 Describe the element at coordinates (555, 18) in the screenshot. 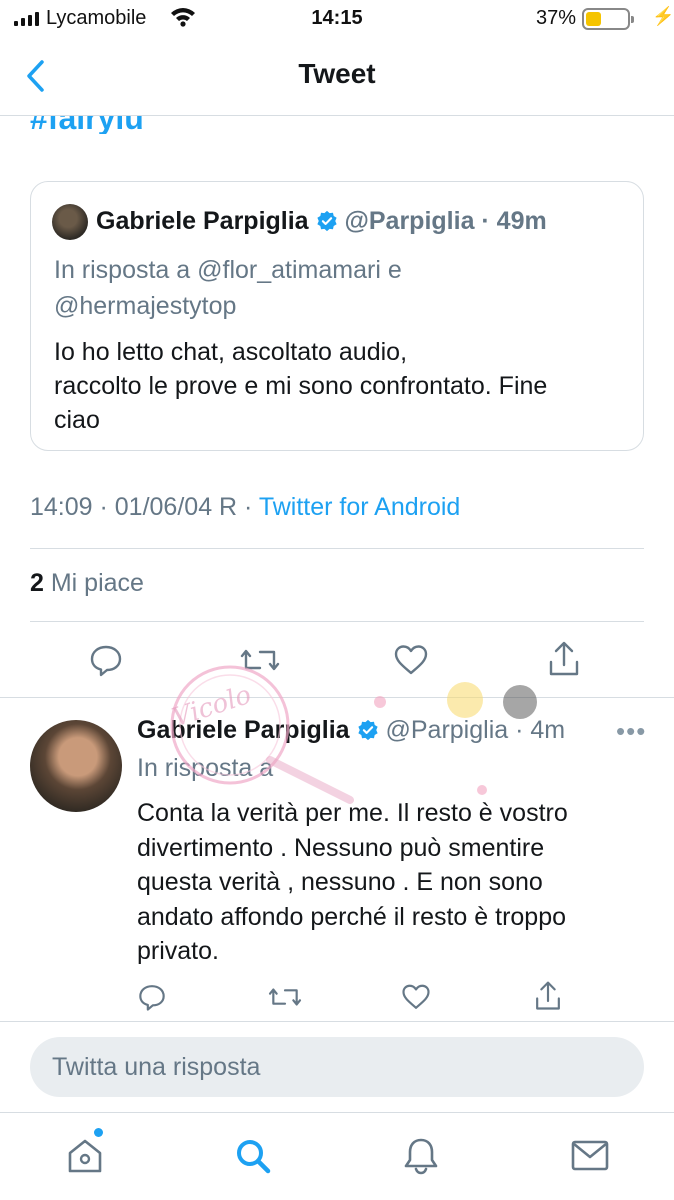

I see `battery-percent: 37%` at that location.